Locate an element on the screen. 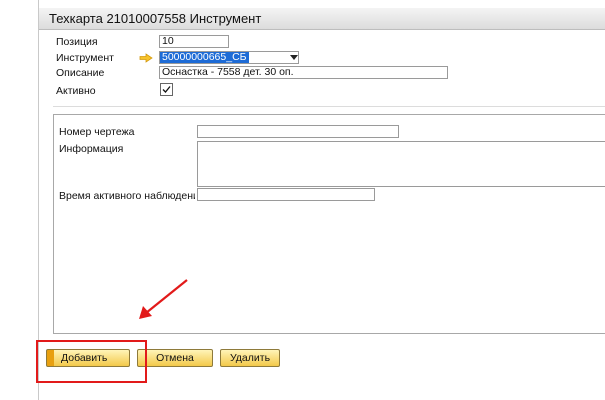  delete-button: Удалить is located at coordinates (250, 358).